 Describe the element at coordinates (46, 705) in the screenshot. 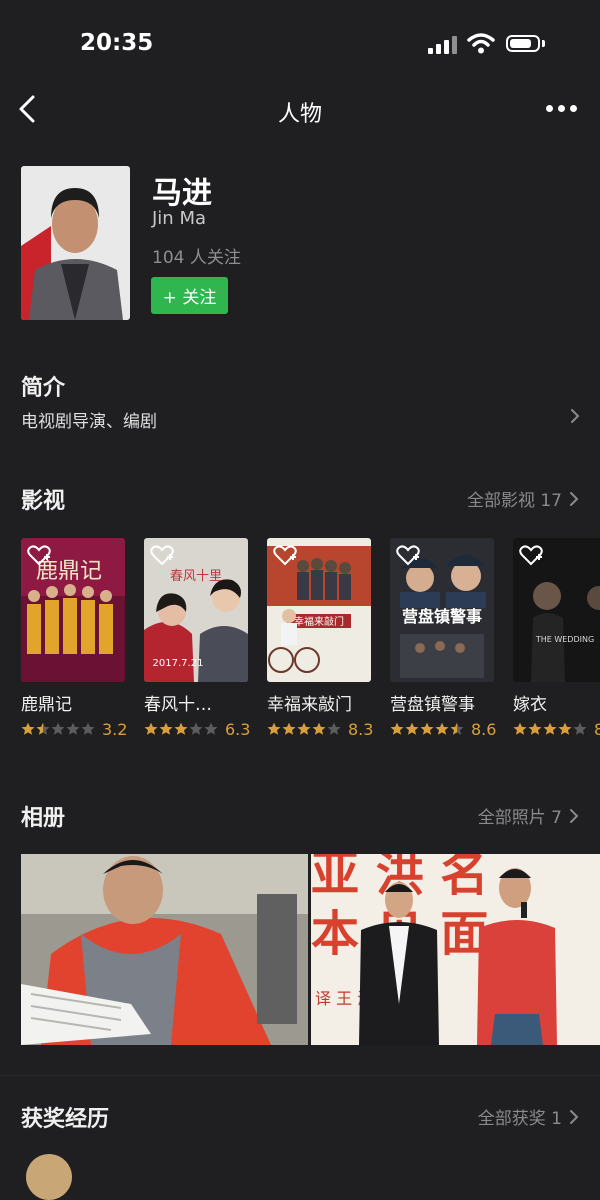

I see `movie-title: 鹿鼎记` at that location.